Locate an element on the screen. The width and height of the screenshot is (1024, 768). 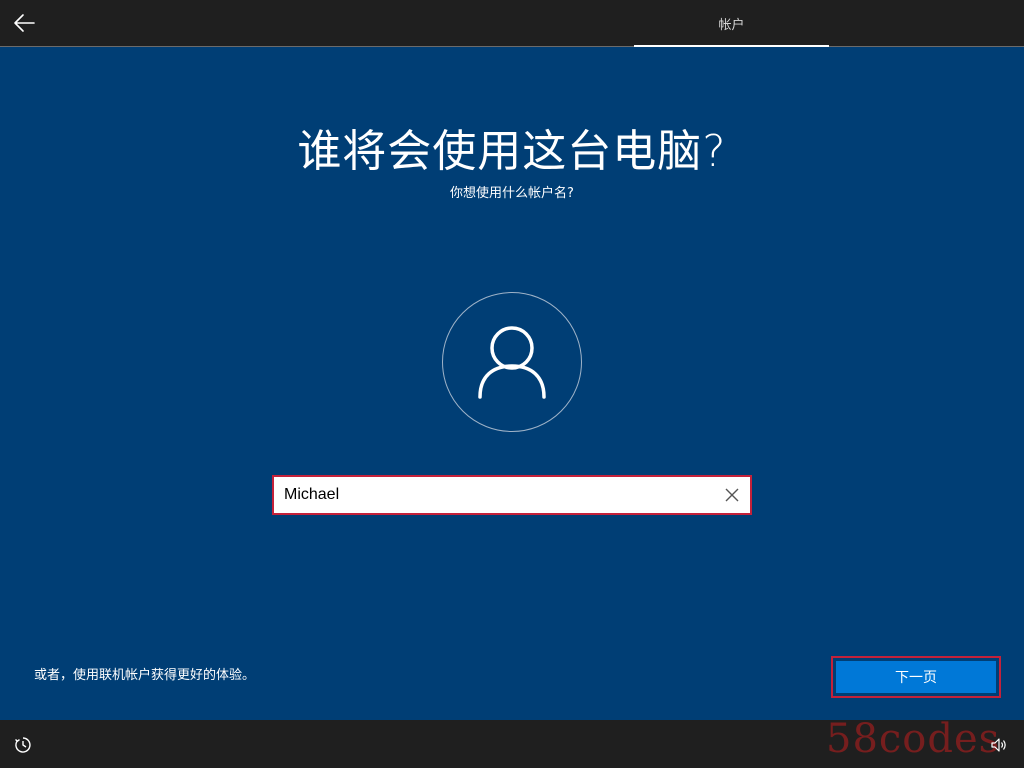
clear-input-button is located at coordinates (732, 495).